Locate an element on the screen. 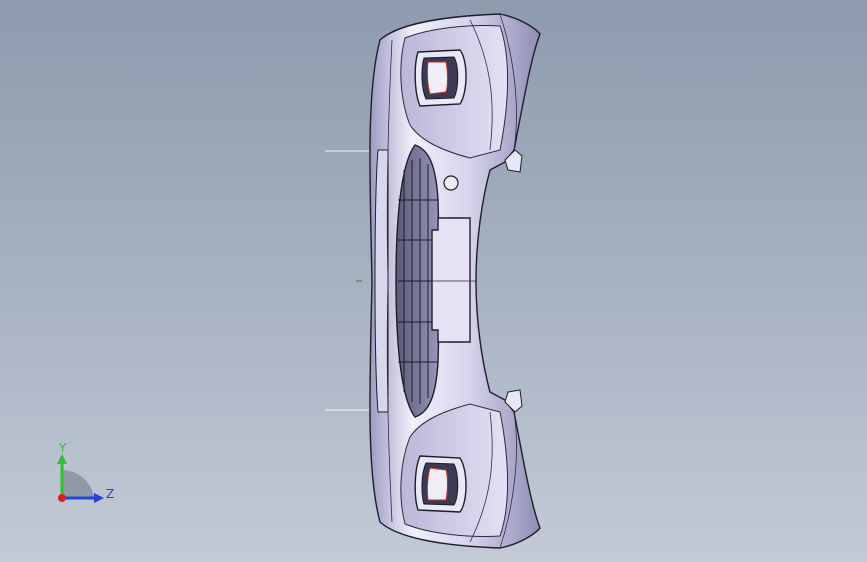 Image resolution: width=867 pixels, height=562 pixels. y-axis-label: Y is located at coordinates (62, 448).